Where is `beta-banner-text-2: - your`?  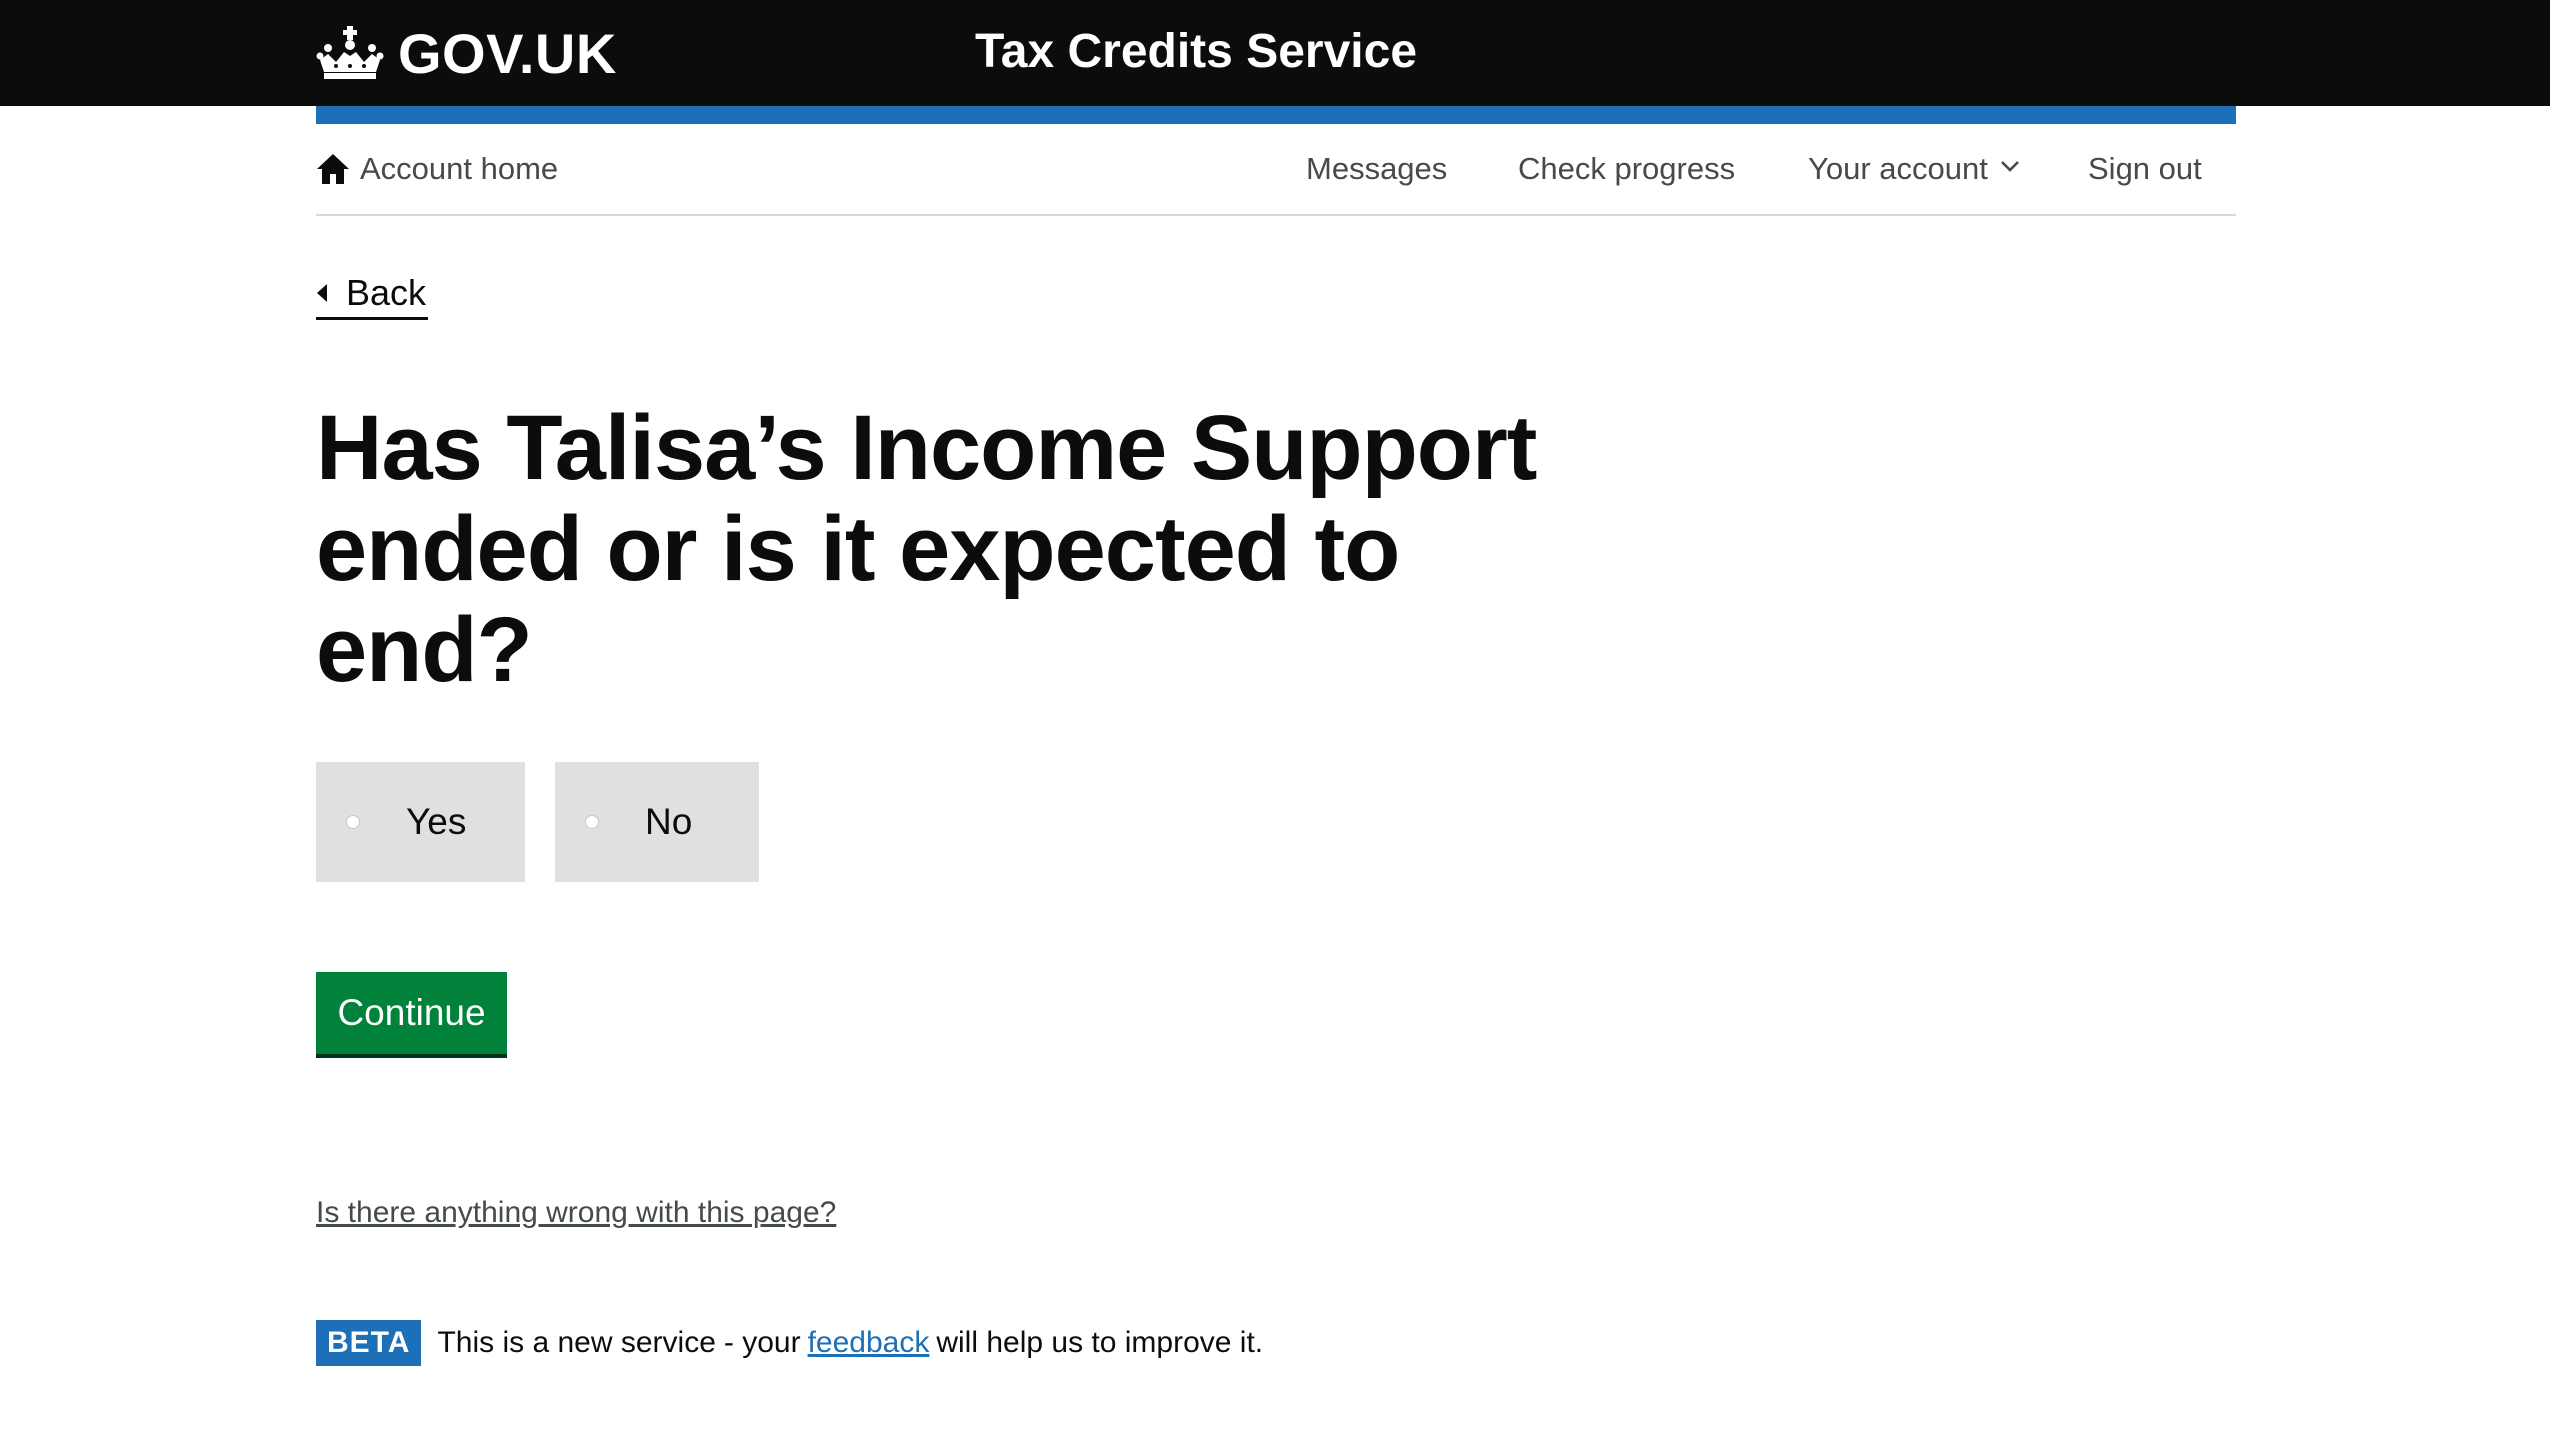 beta-banner-text-2: - your is located at coordinates (762, 1342).